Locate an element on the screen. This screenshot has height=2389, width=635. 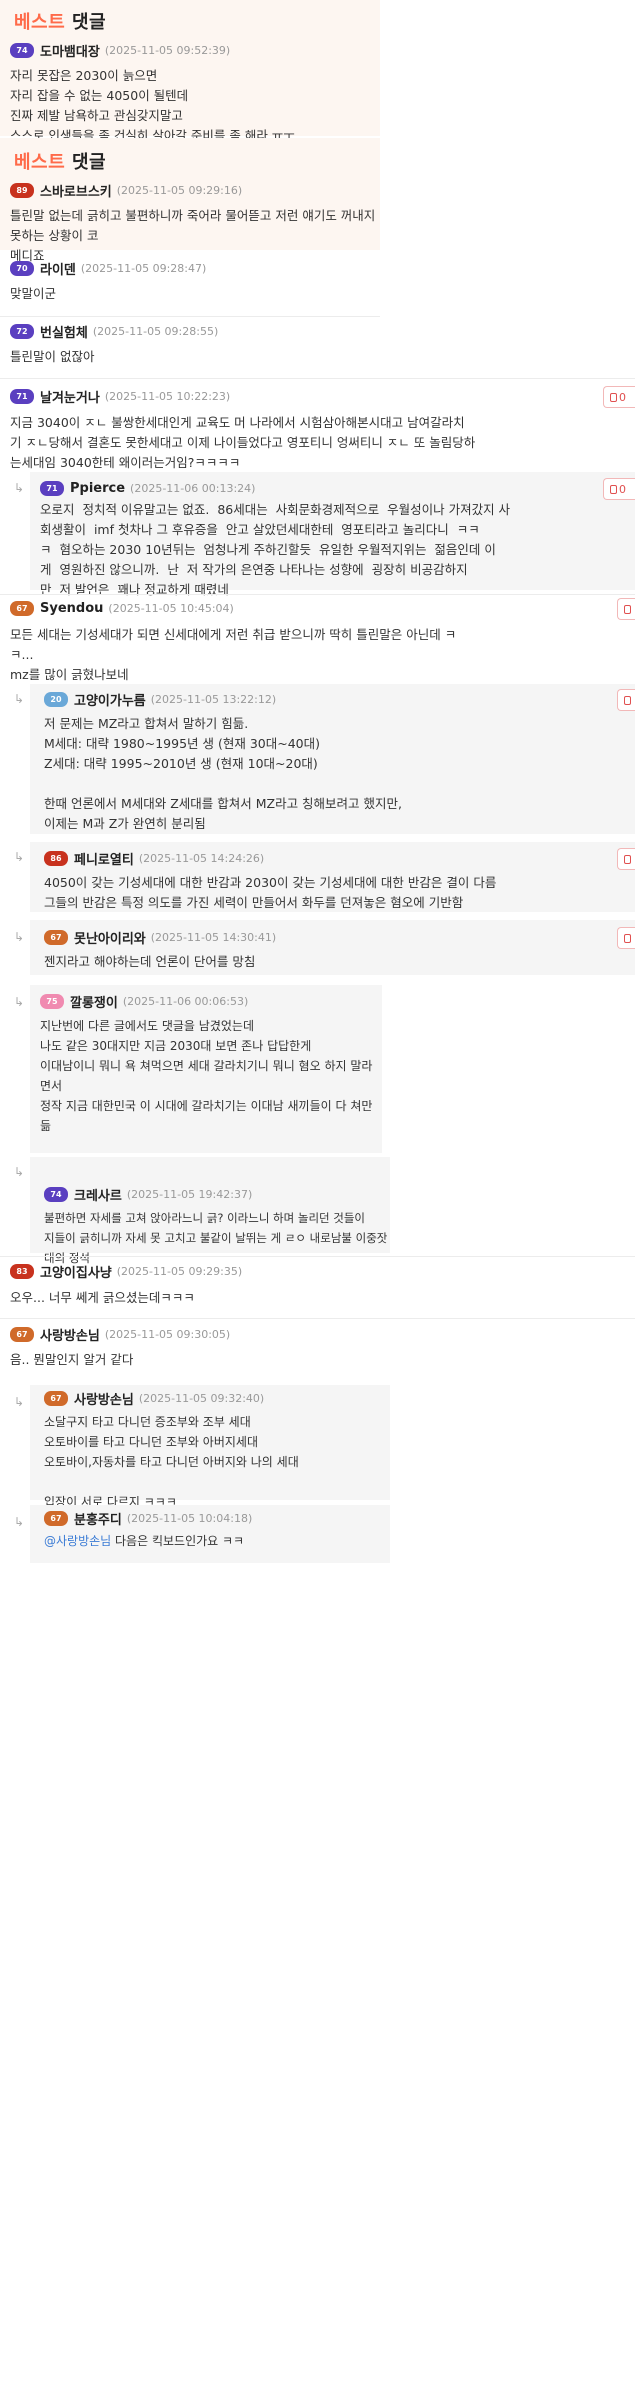
timestamp: (2025-11-05 13:22:12) is located at coordinates (213, 699).